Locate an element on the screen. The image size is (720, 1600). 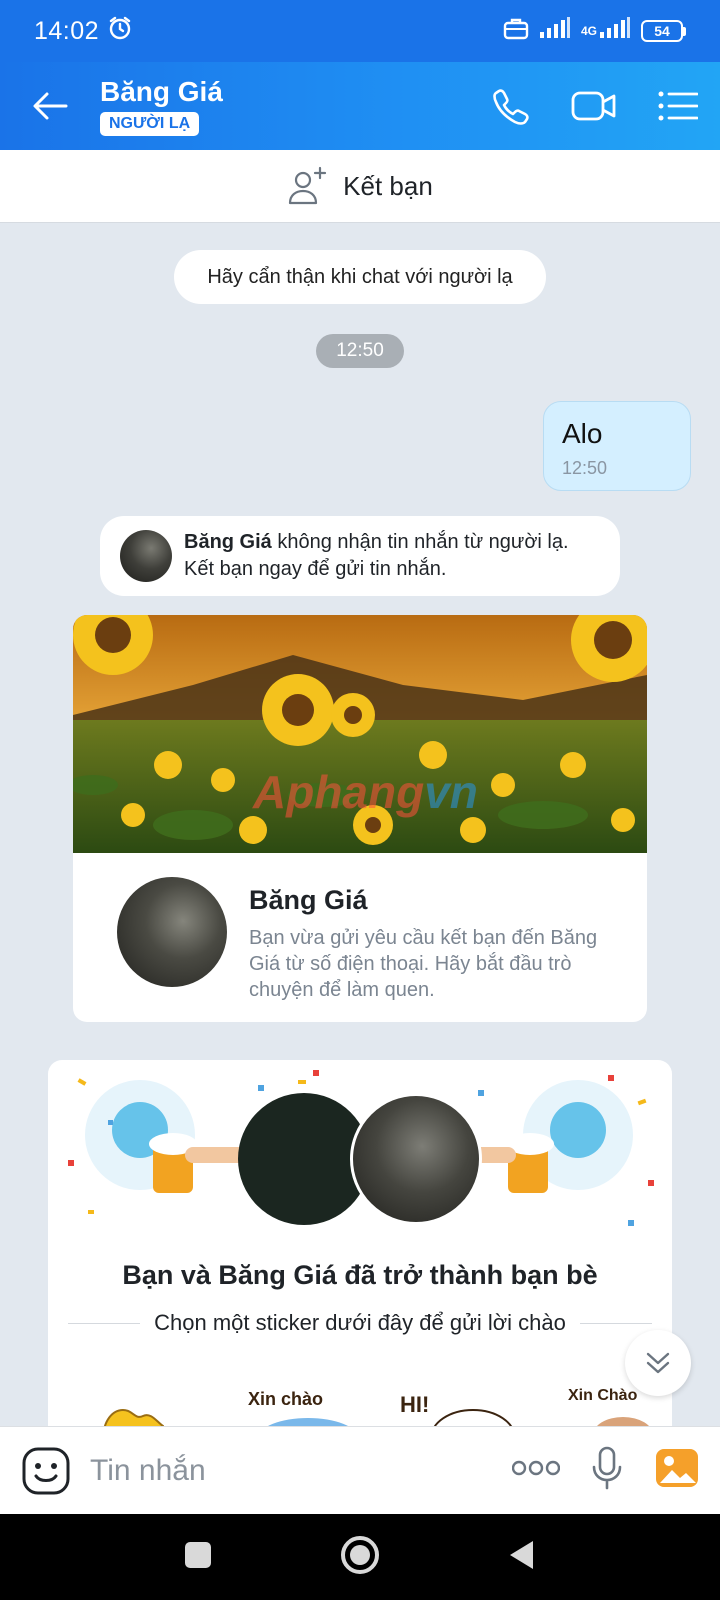
circle-icon is located at coordinates (359, 1554).